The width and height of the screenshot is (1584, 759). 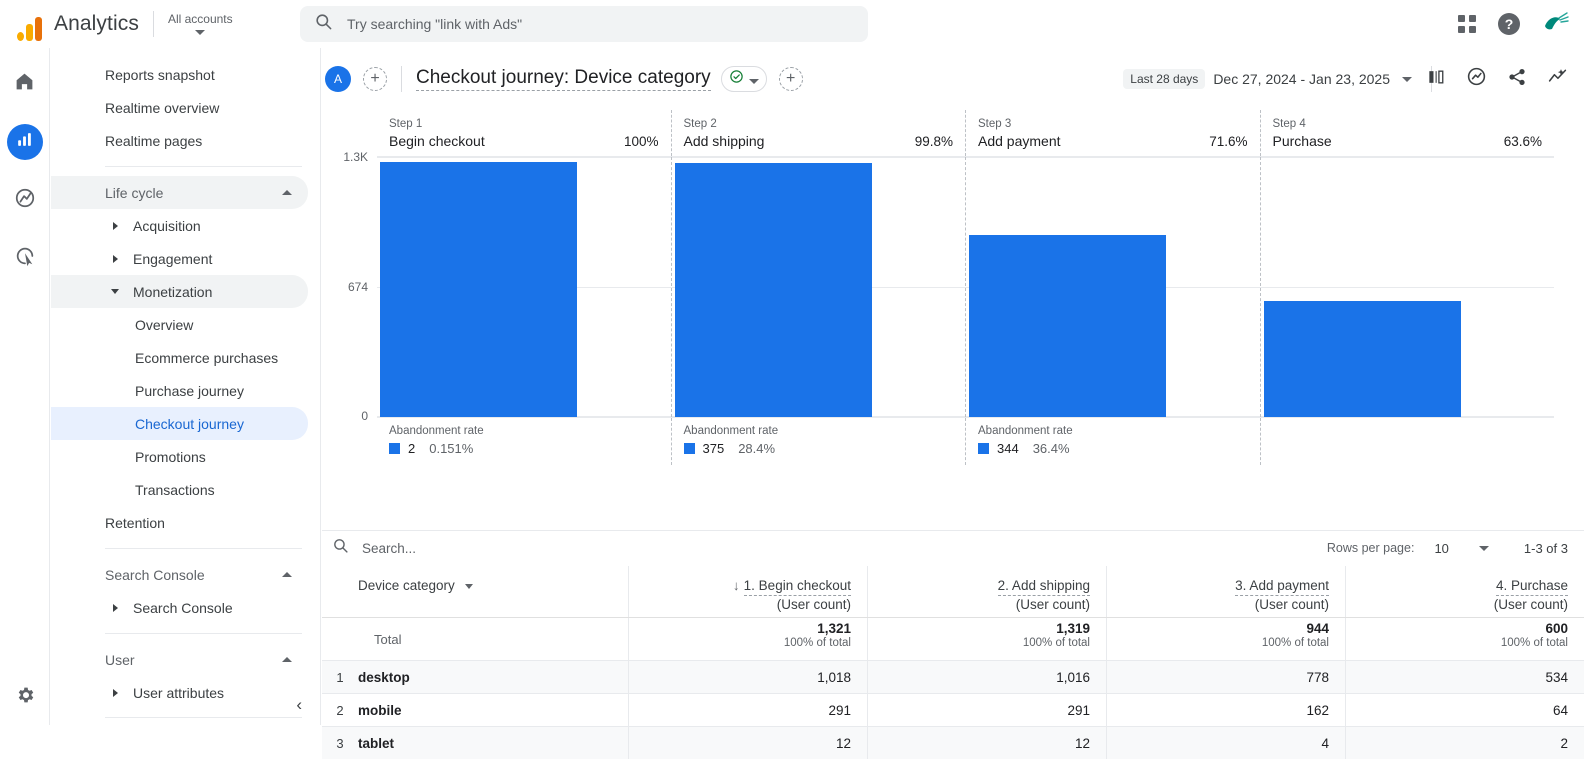 I want to click on legend-swatch-icon, so click(x=983, y=448).